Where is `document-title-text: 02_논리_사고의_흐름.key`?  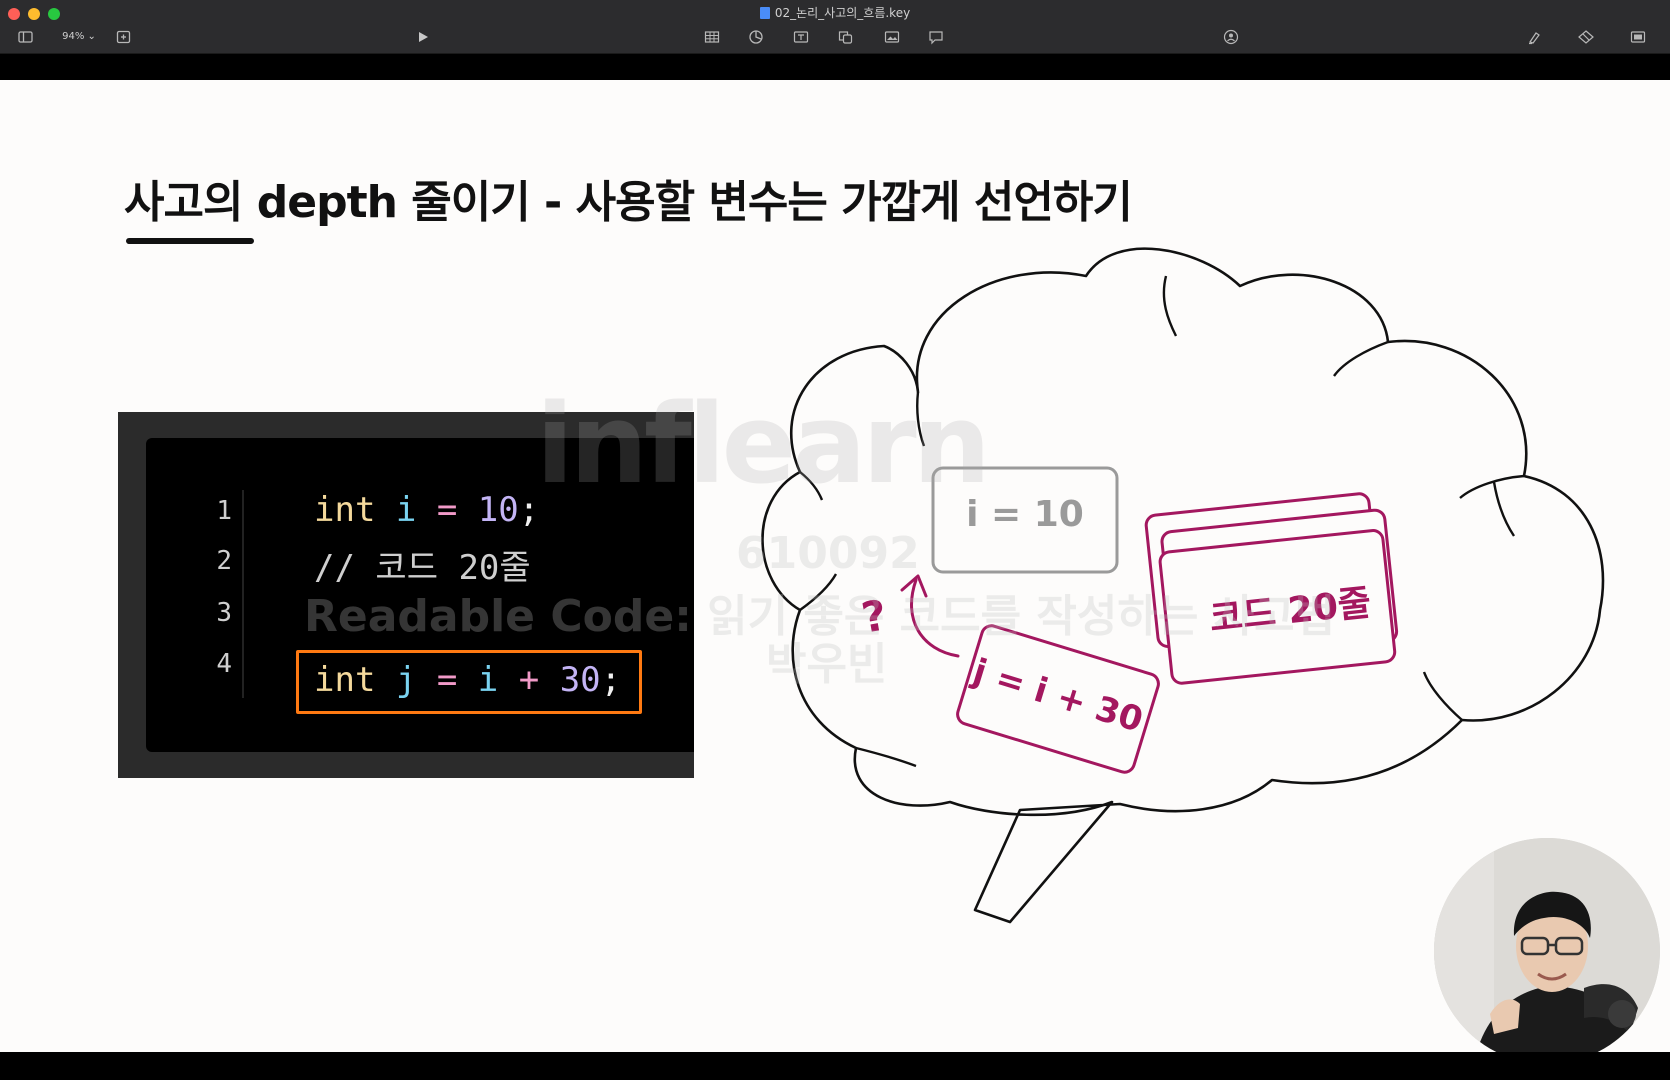 document-title-text: 02_논리_사고의_흐름.key is located at coordinates (842, 13).